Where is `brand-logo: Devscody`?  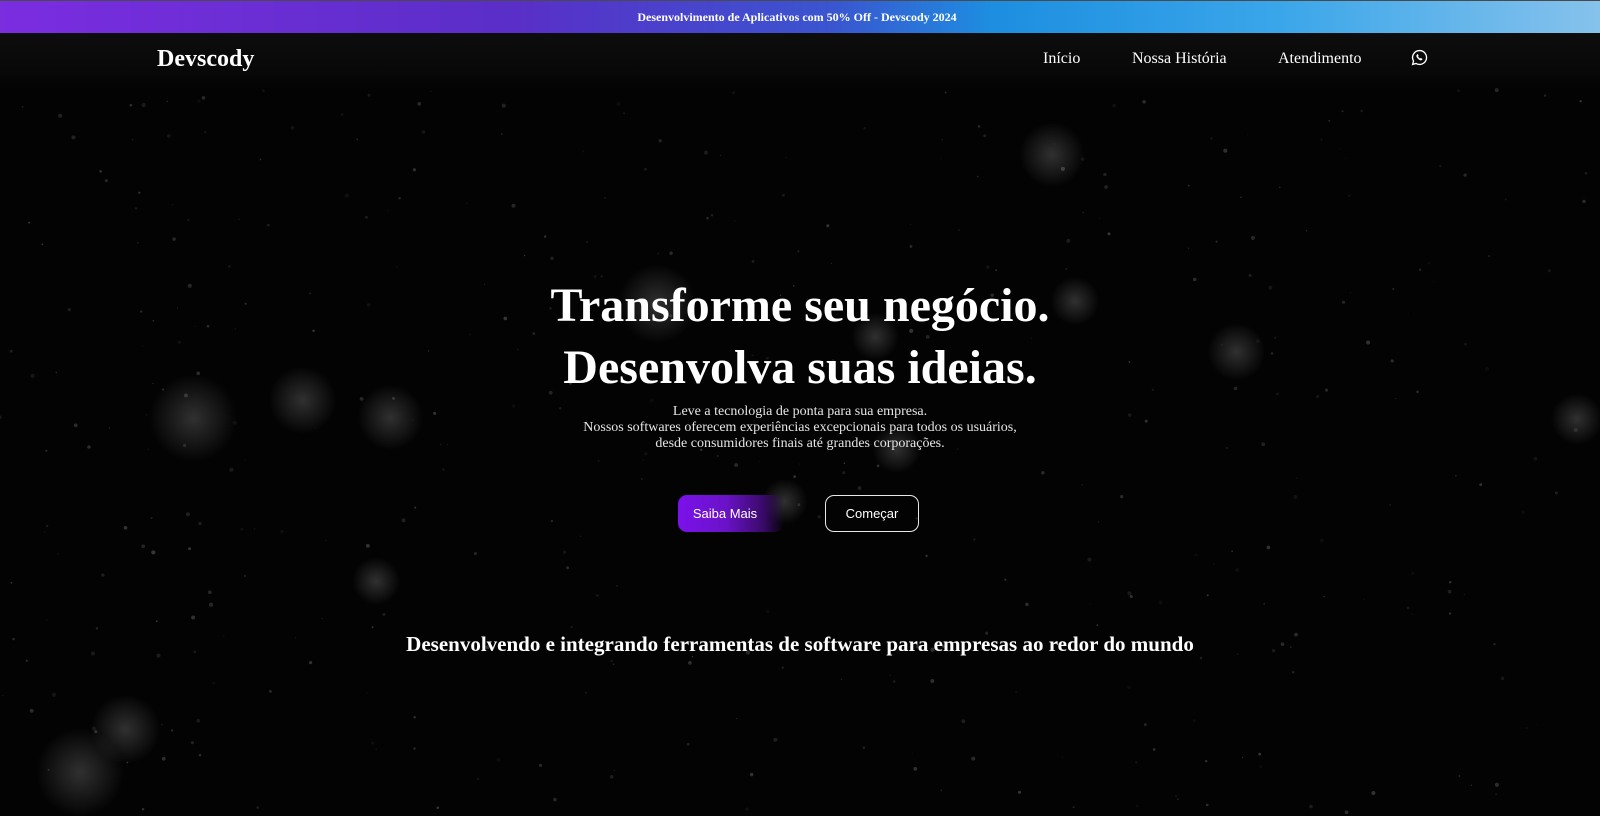
brand-logo: Devscody is located at coordinates (205, 59).